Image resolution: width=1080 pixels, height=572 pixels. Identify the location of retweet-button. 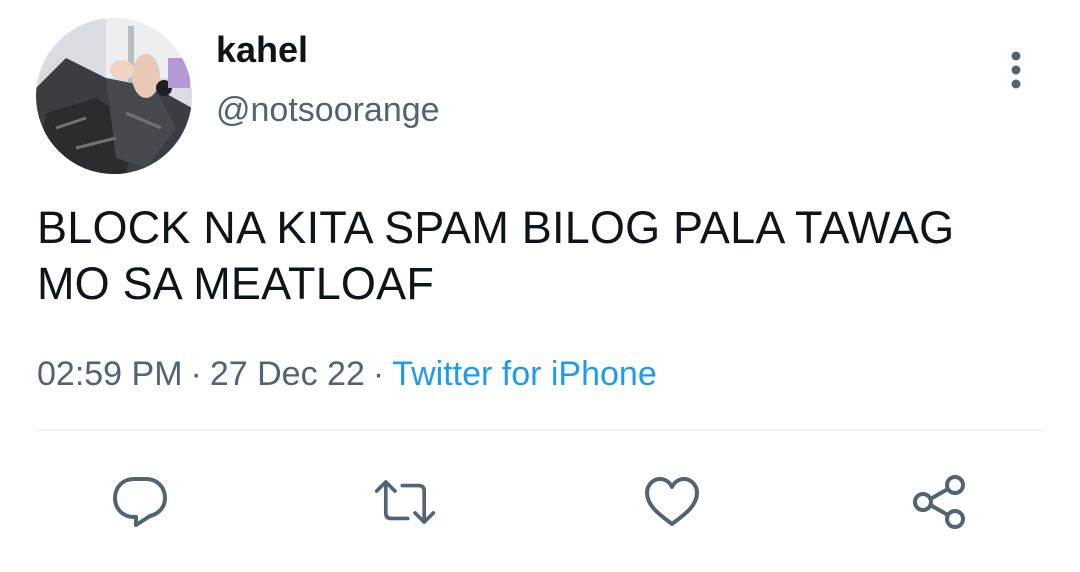
(405, 502).